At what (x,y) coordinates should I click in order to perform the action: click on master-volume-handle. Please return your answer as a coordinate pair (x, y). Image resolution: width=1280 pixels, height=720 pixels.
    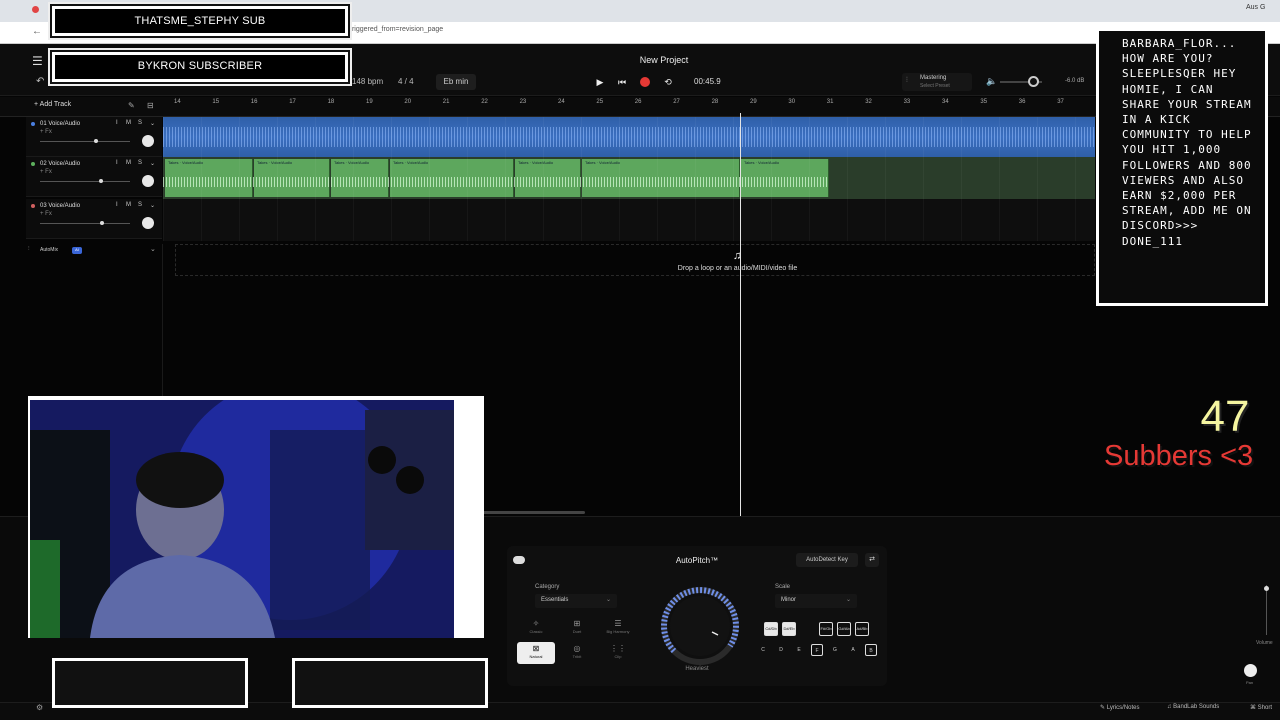
    Looking at the image, I should click on (1033, 81).